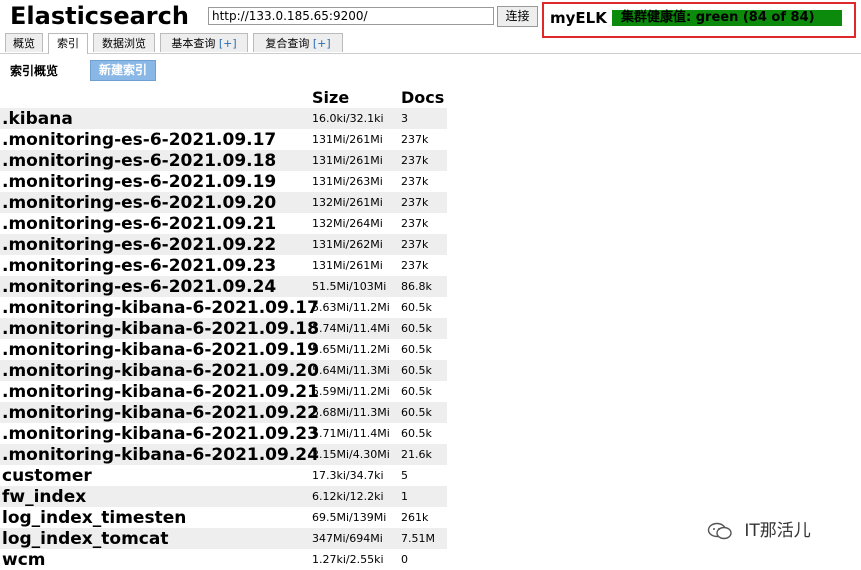  I want to click on tab-indices: 索引, so click(68, 43).